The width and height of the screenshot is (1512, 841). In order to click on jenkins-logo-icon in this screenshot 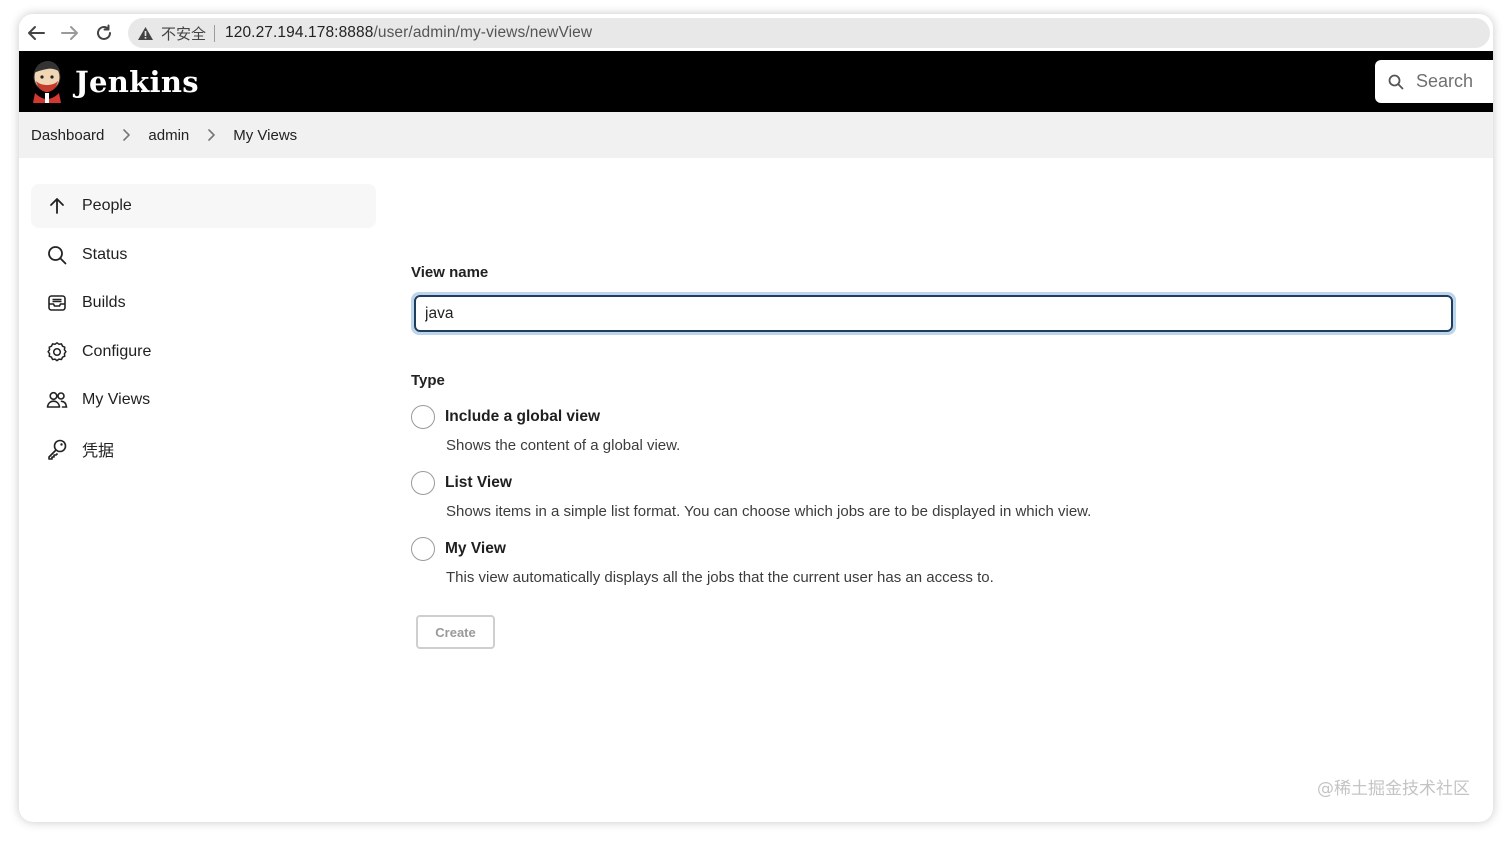, I will do `click(47, 81)`.